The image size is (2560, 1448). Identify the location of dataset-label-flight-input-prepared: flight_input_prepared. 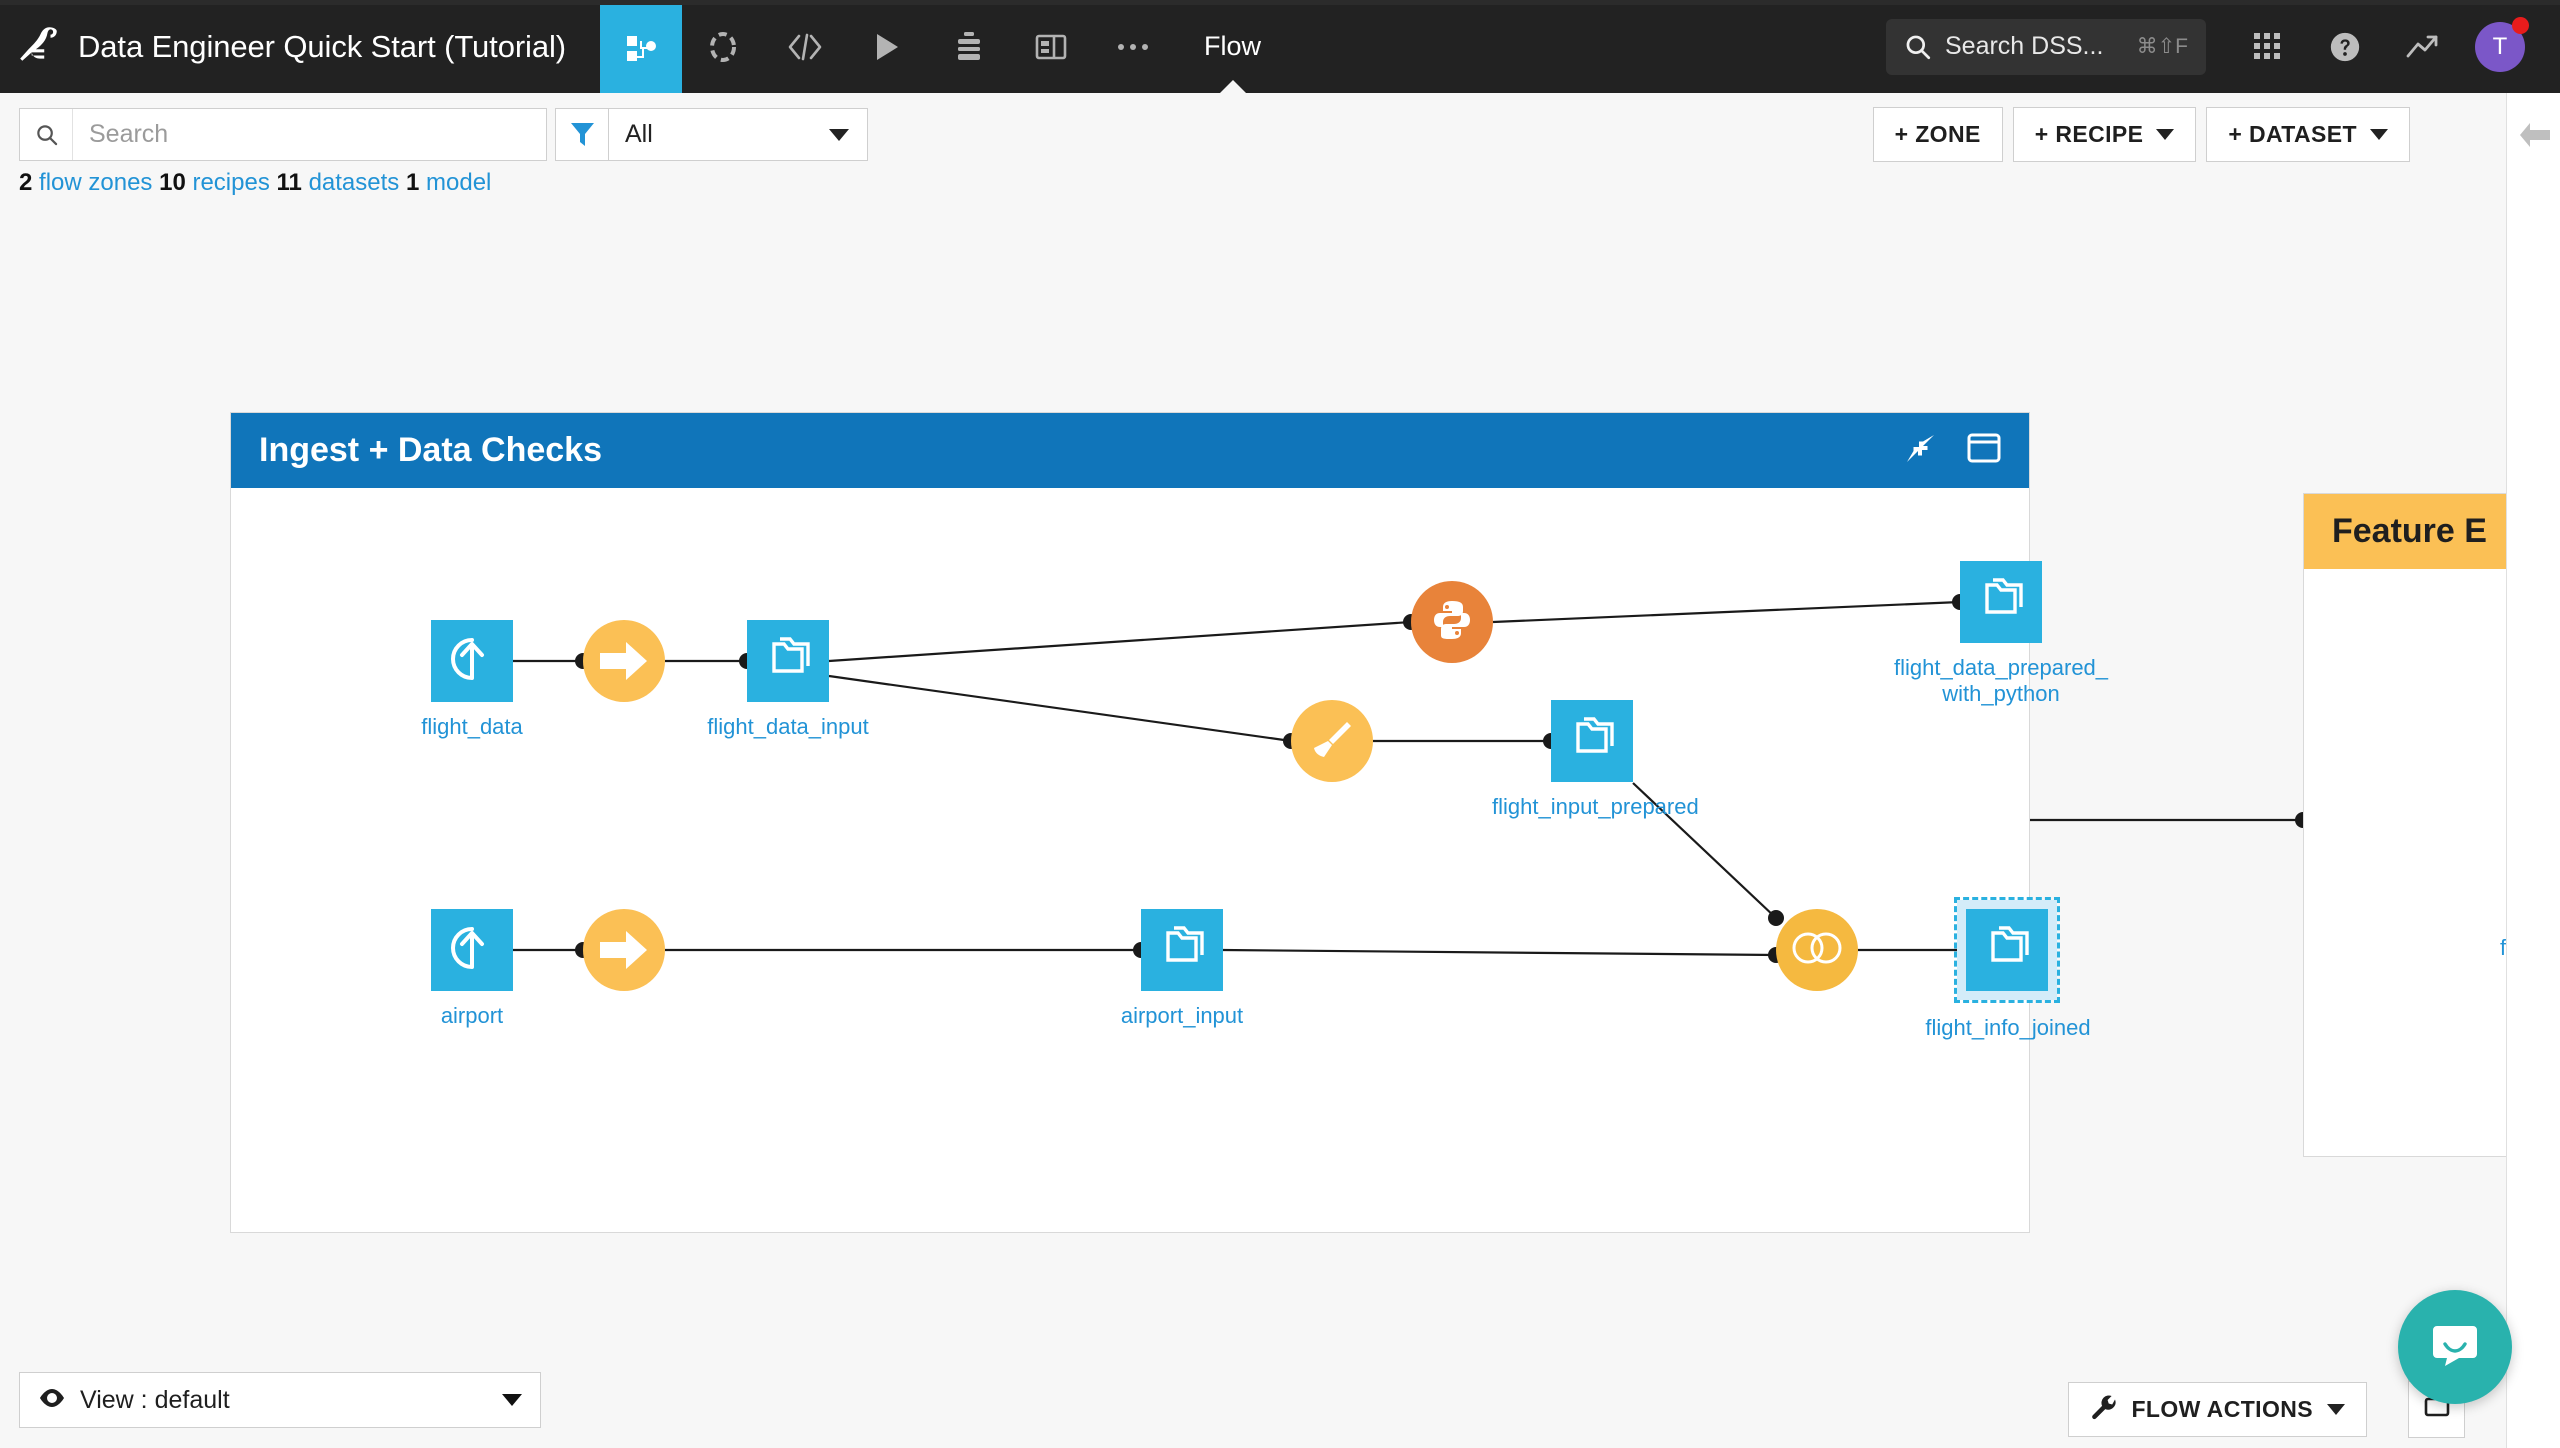
(1595, 807).